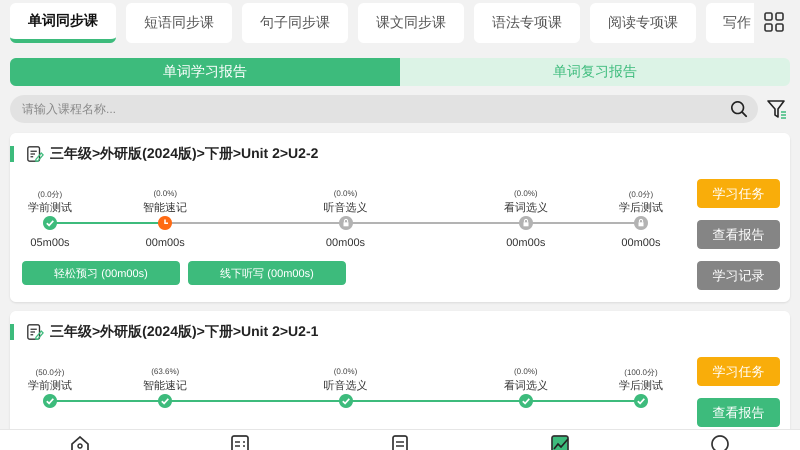 The image size is (800, 450). I want to click on course-tab: 阅读专项课, so click(643, 23).